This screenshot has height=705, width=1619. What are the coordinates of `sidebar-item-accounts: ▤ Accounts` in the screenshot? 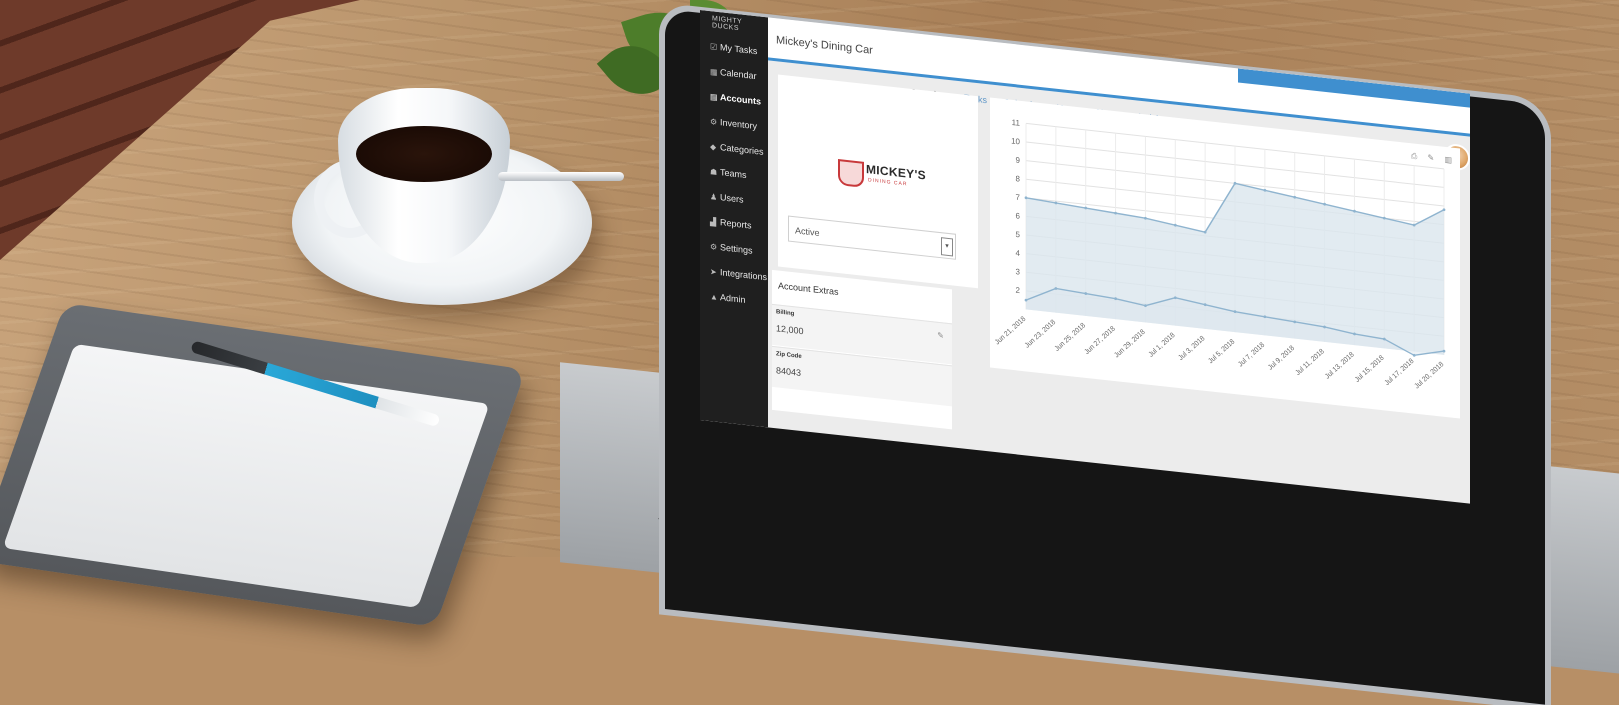 It's located at (735, 99).